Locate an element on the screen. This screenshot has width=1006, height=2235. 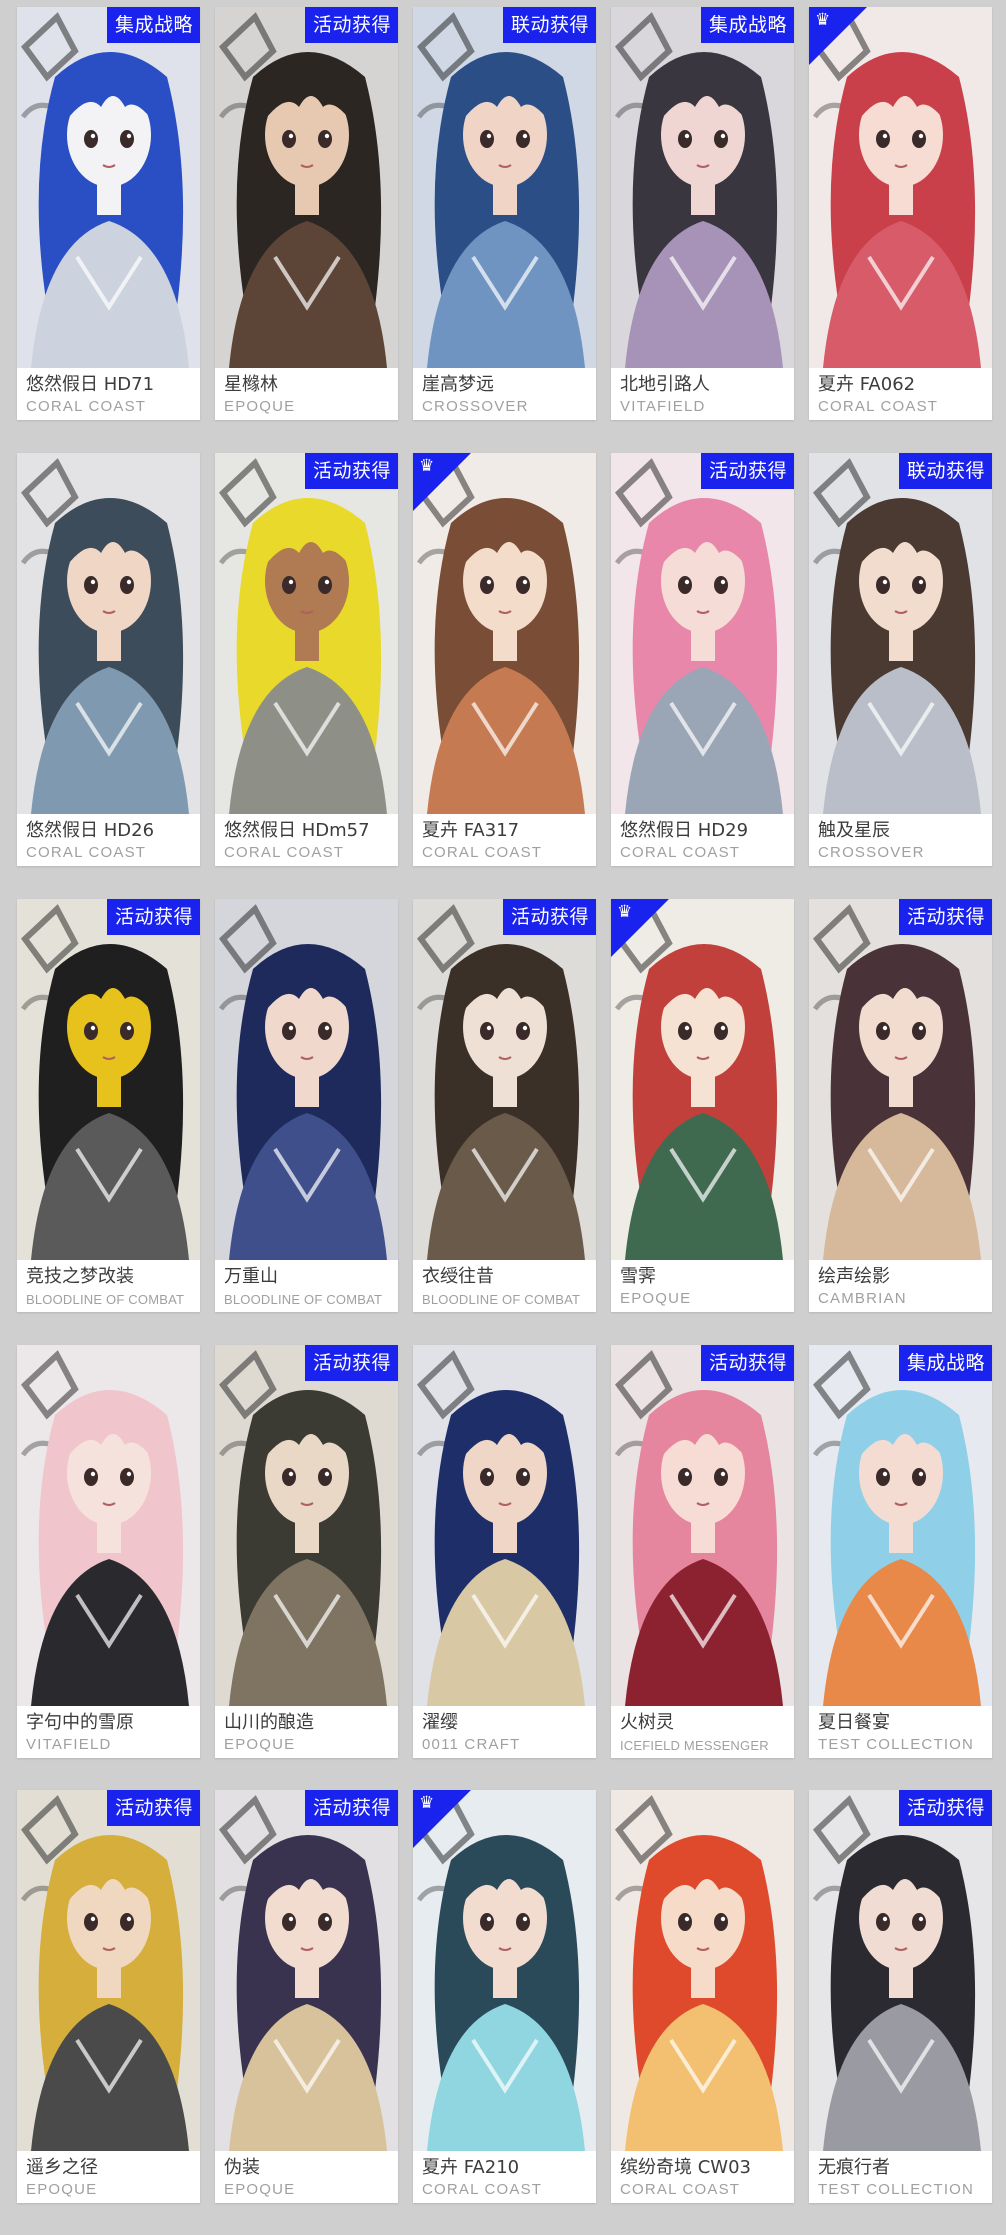
skin-name: 悠然假日 HDm57 is located at coordinates (297, 830).